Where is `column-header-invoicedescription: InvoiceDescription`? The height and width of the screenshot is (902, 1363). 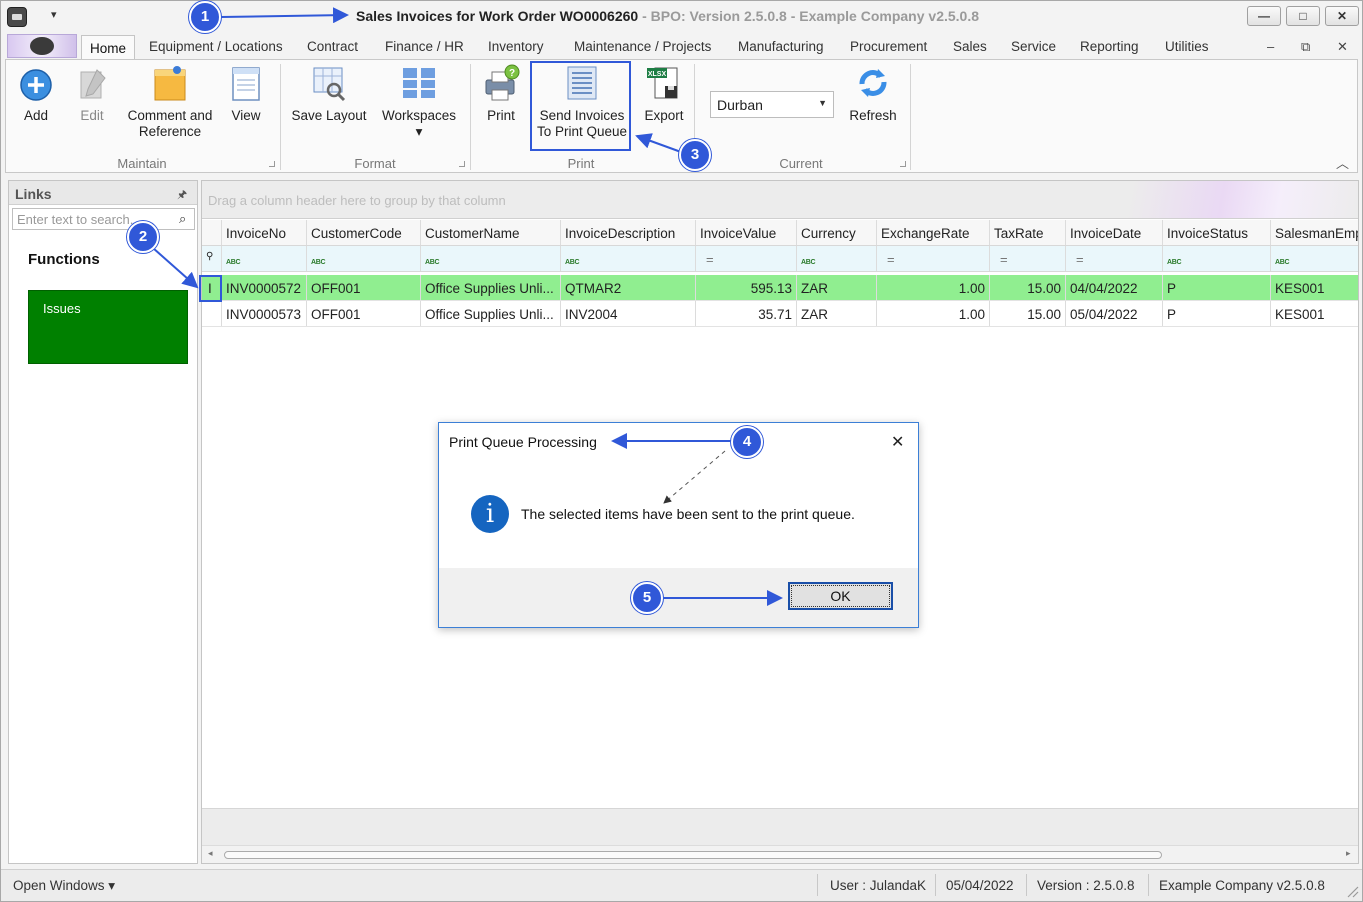 column-header-invoicedescription: InvoiceDescription is located at coordinates (628, 232).